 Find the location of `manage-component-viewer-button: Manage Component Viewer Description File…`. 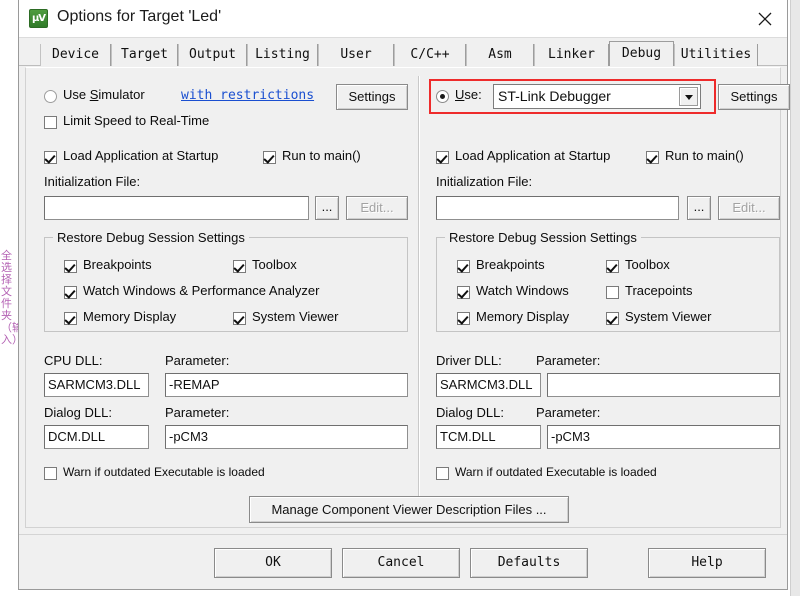

manage-component-viewer-button: Manage Component Viewer Description File… is located at coordinates (409, 509).